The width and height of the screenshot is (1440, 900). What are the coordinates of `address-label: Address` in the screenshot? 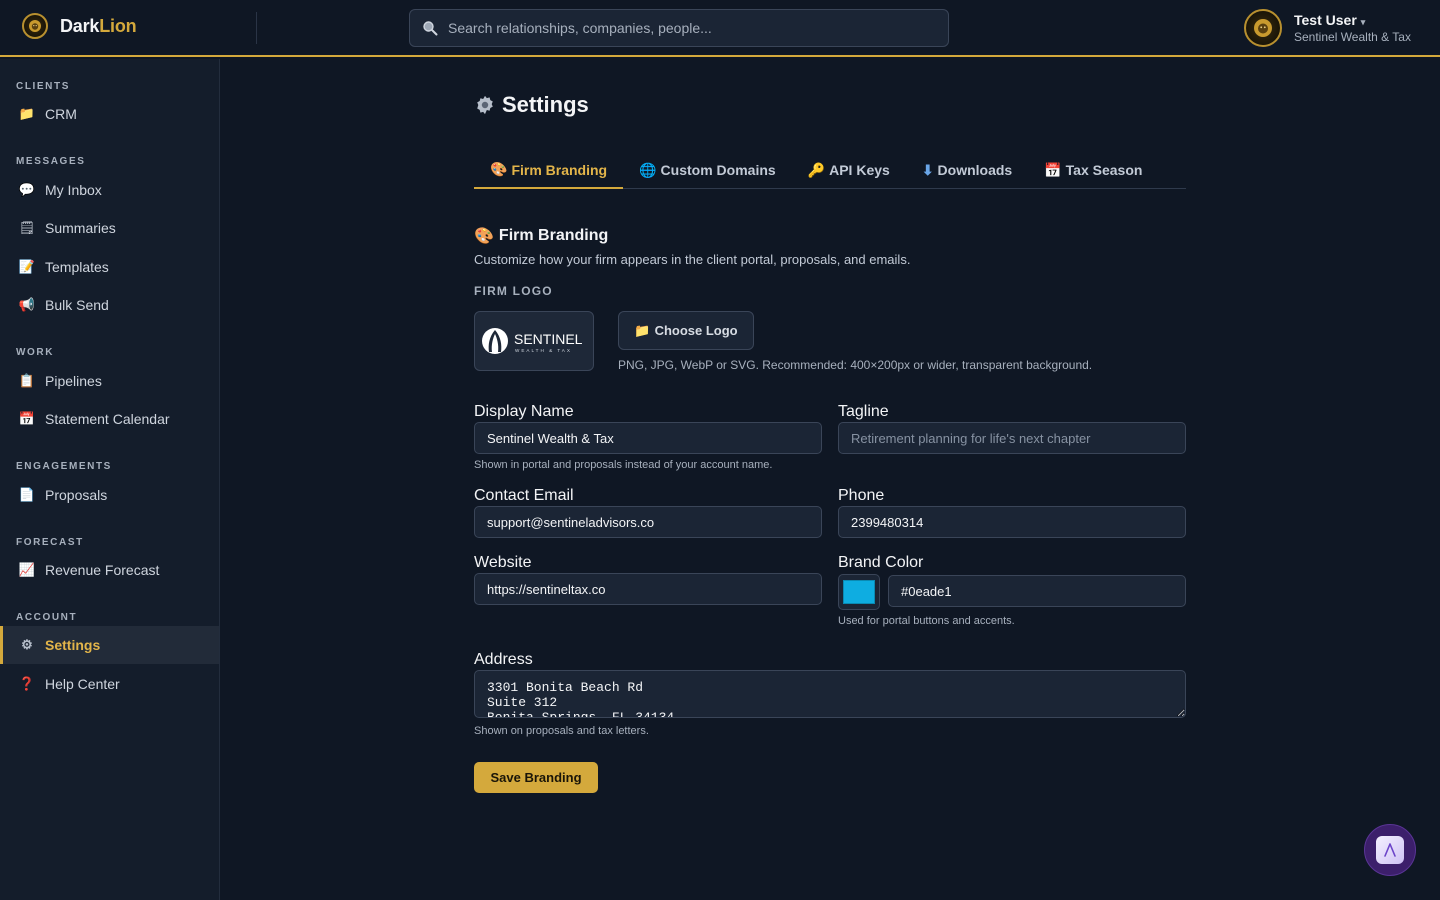 It's located at (503, 659).